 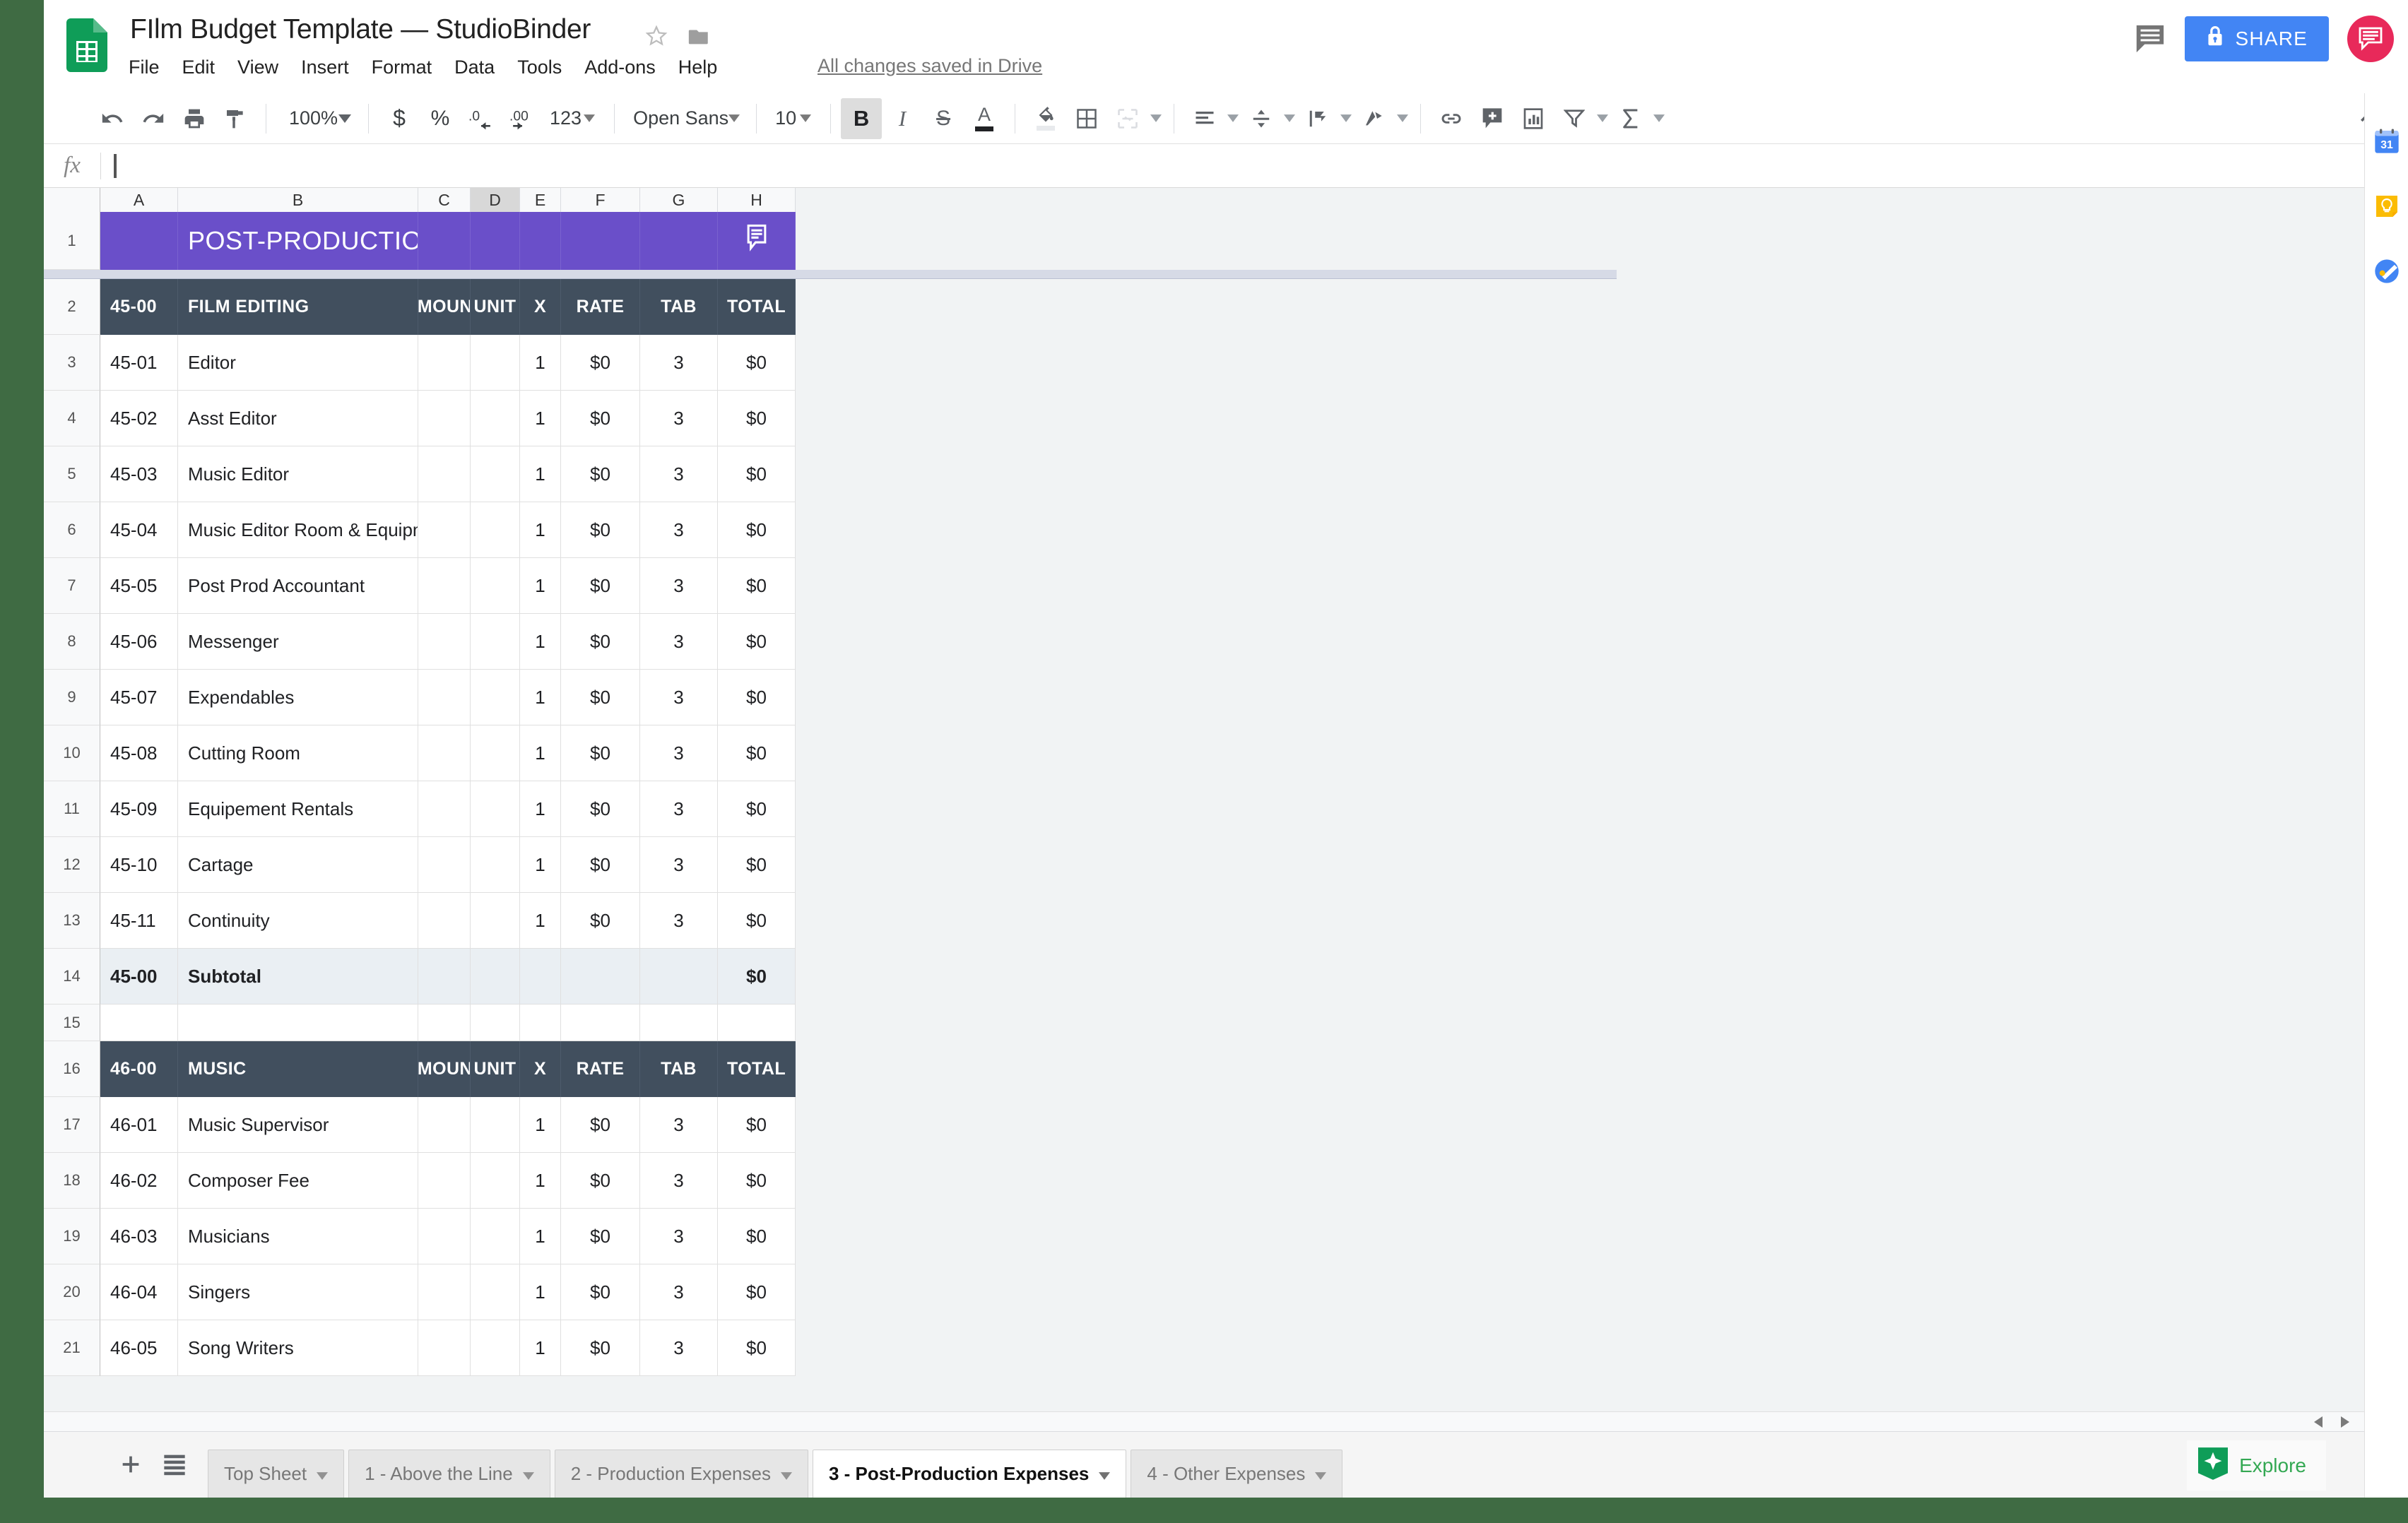 I want to click on name-box: fx, so click(x=72, y=165).